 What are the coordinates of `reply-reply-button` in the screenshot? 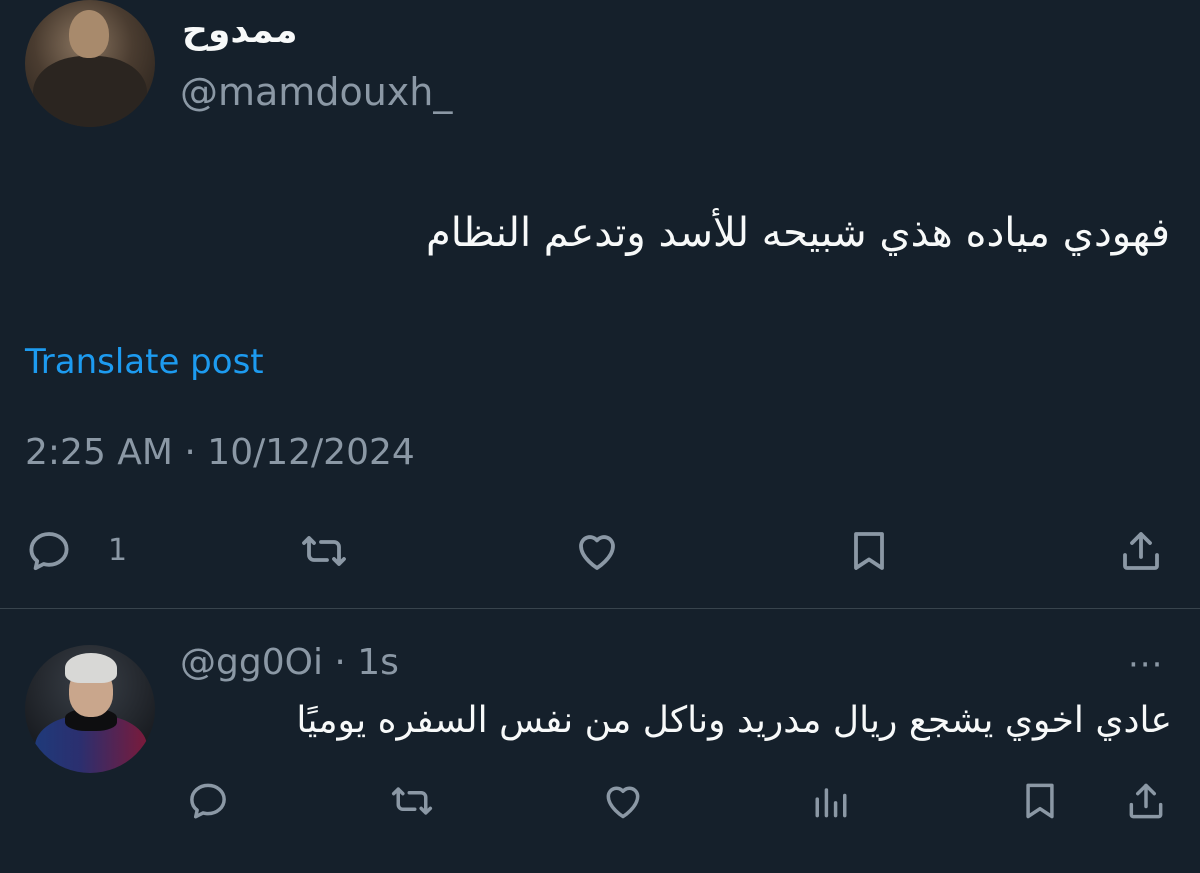 It's located at (208, 801).